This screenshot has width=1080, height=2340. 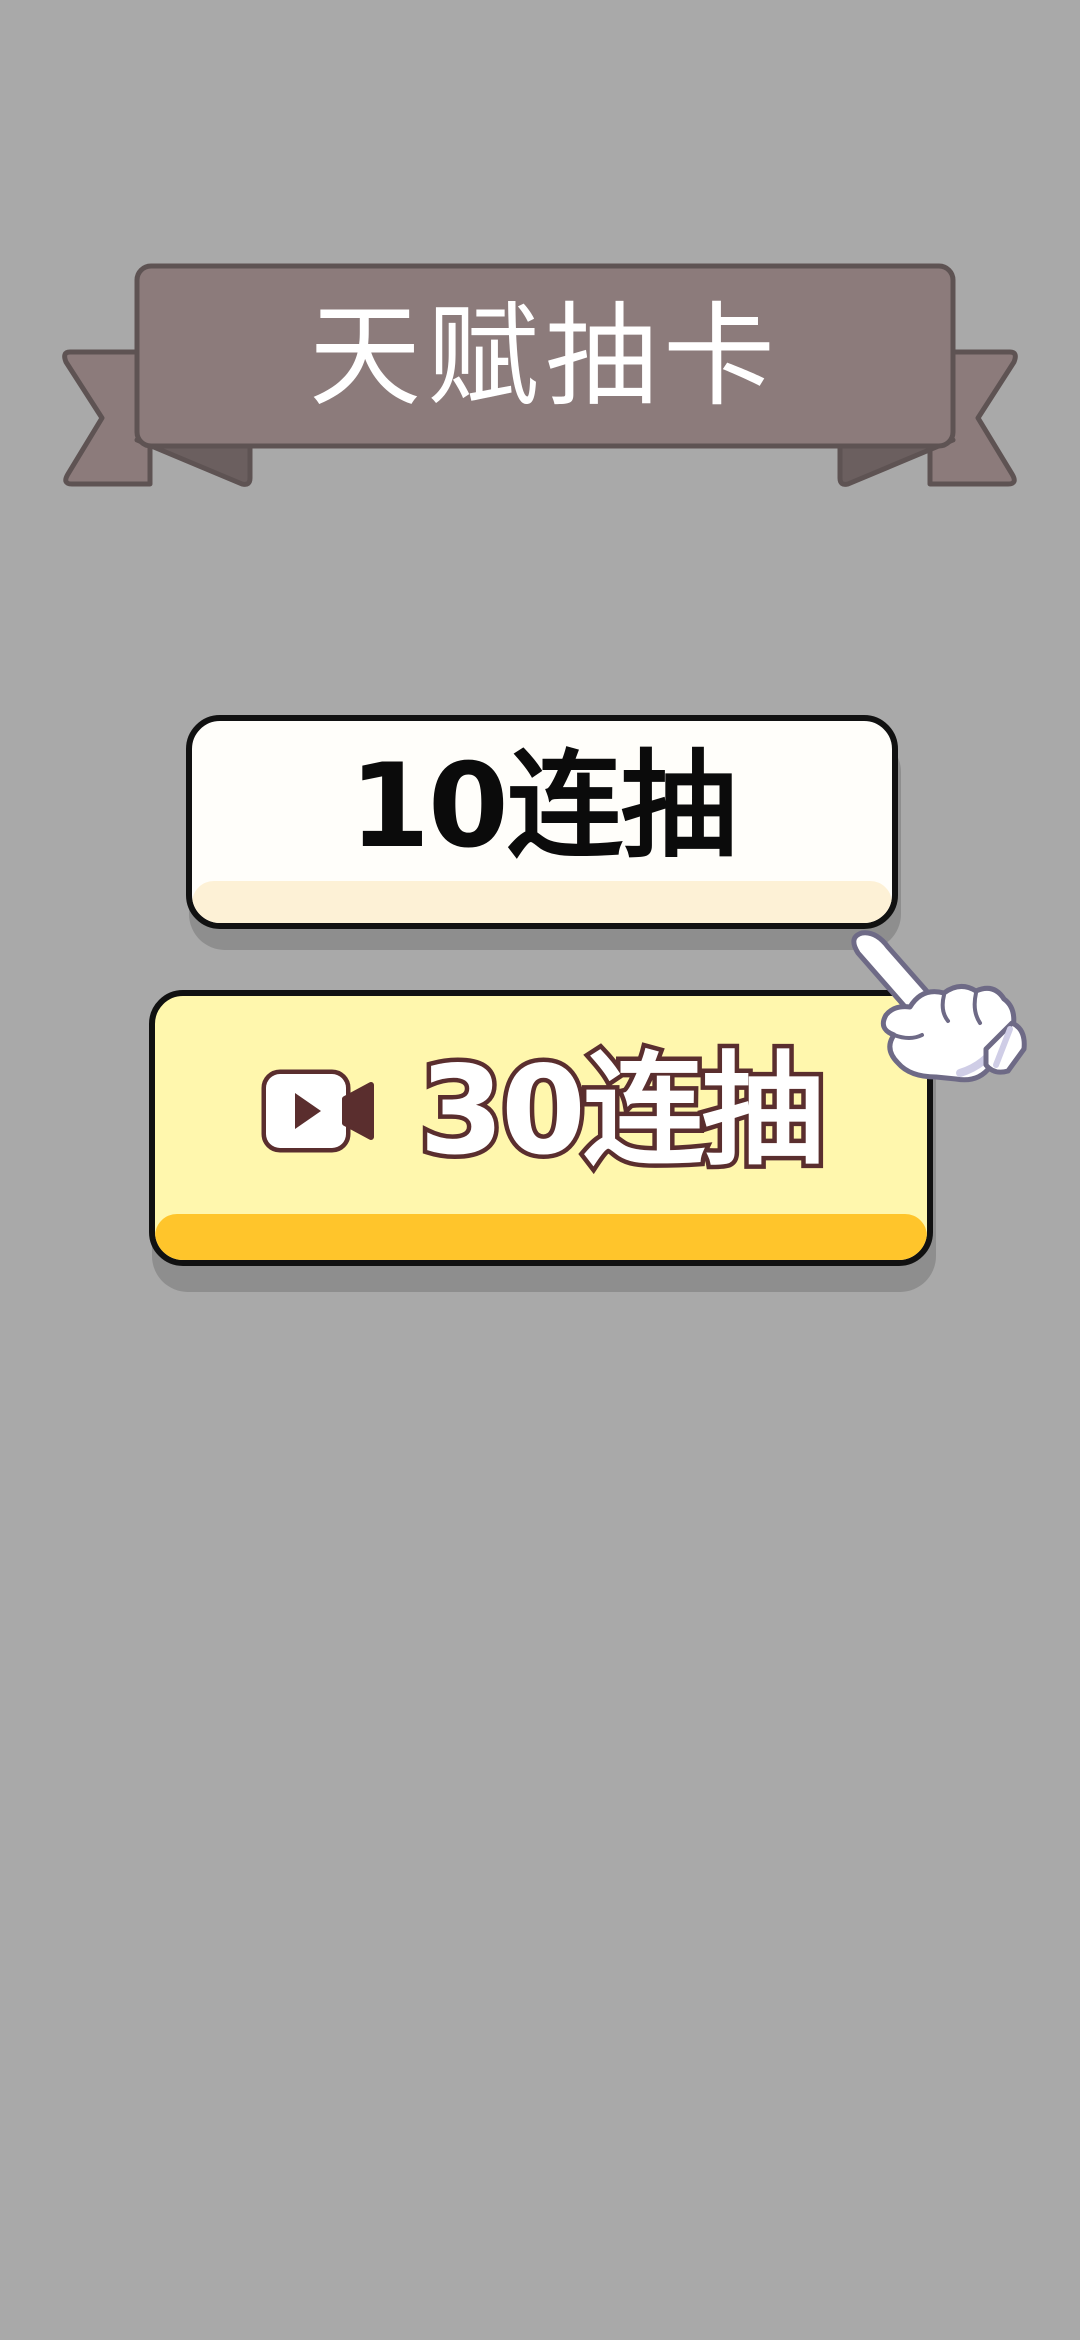 I want to click on draw-10-label: 10连抽, so click(x=542, y=806).